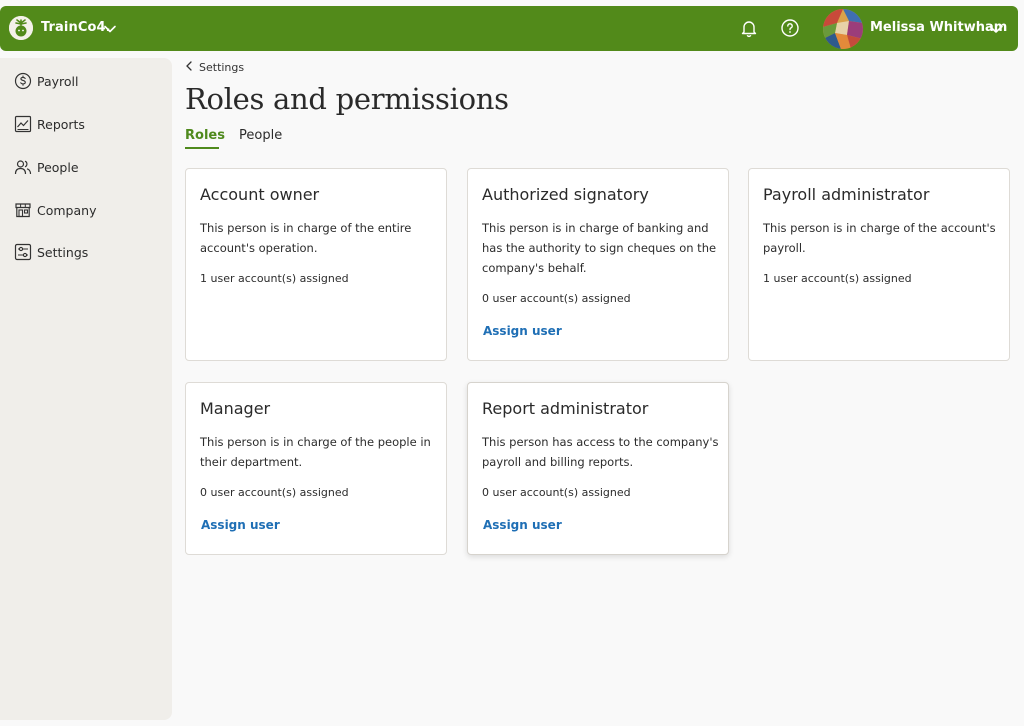 The width and height of the screenshot is (1024, 726). Describe the element at coordinates (202, 148) in the screenshot. I see `active-tab-indicator` at that location.